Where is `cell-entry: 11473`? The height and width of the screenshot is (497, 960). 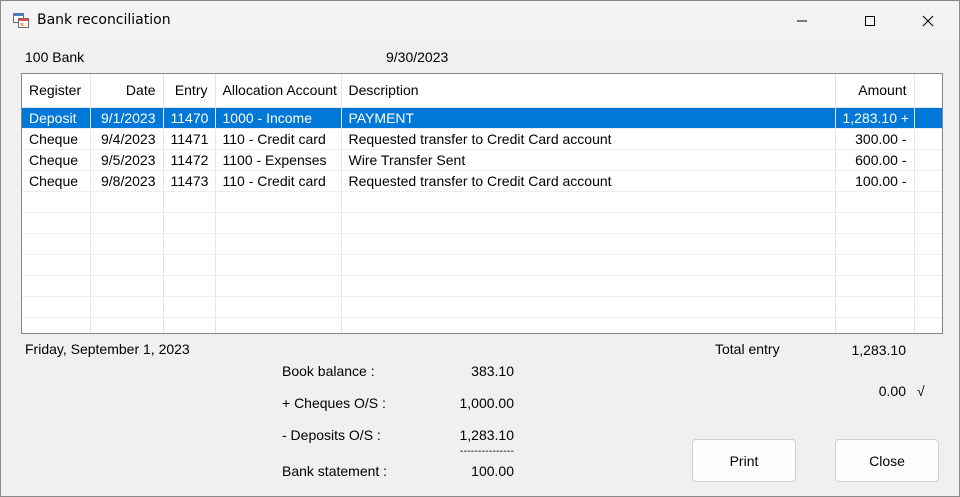 cell-entry: 11473 is located at coordinates (189, 181).